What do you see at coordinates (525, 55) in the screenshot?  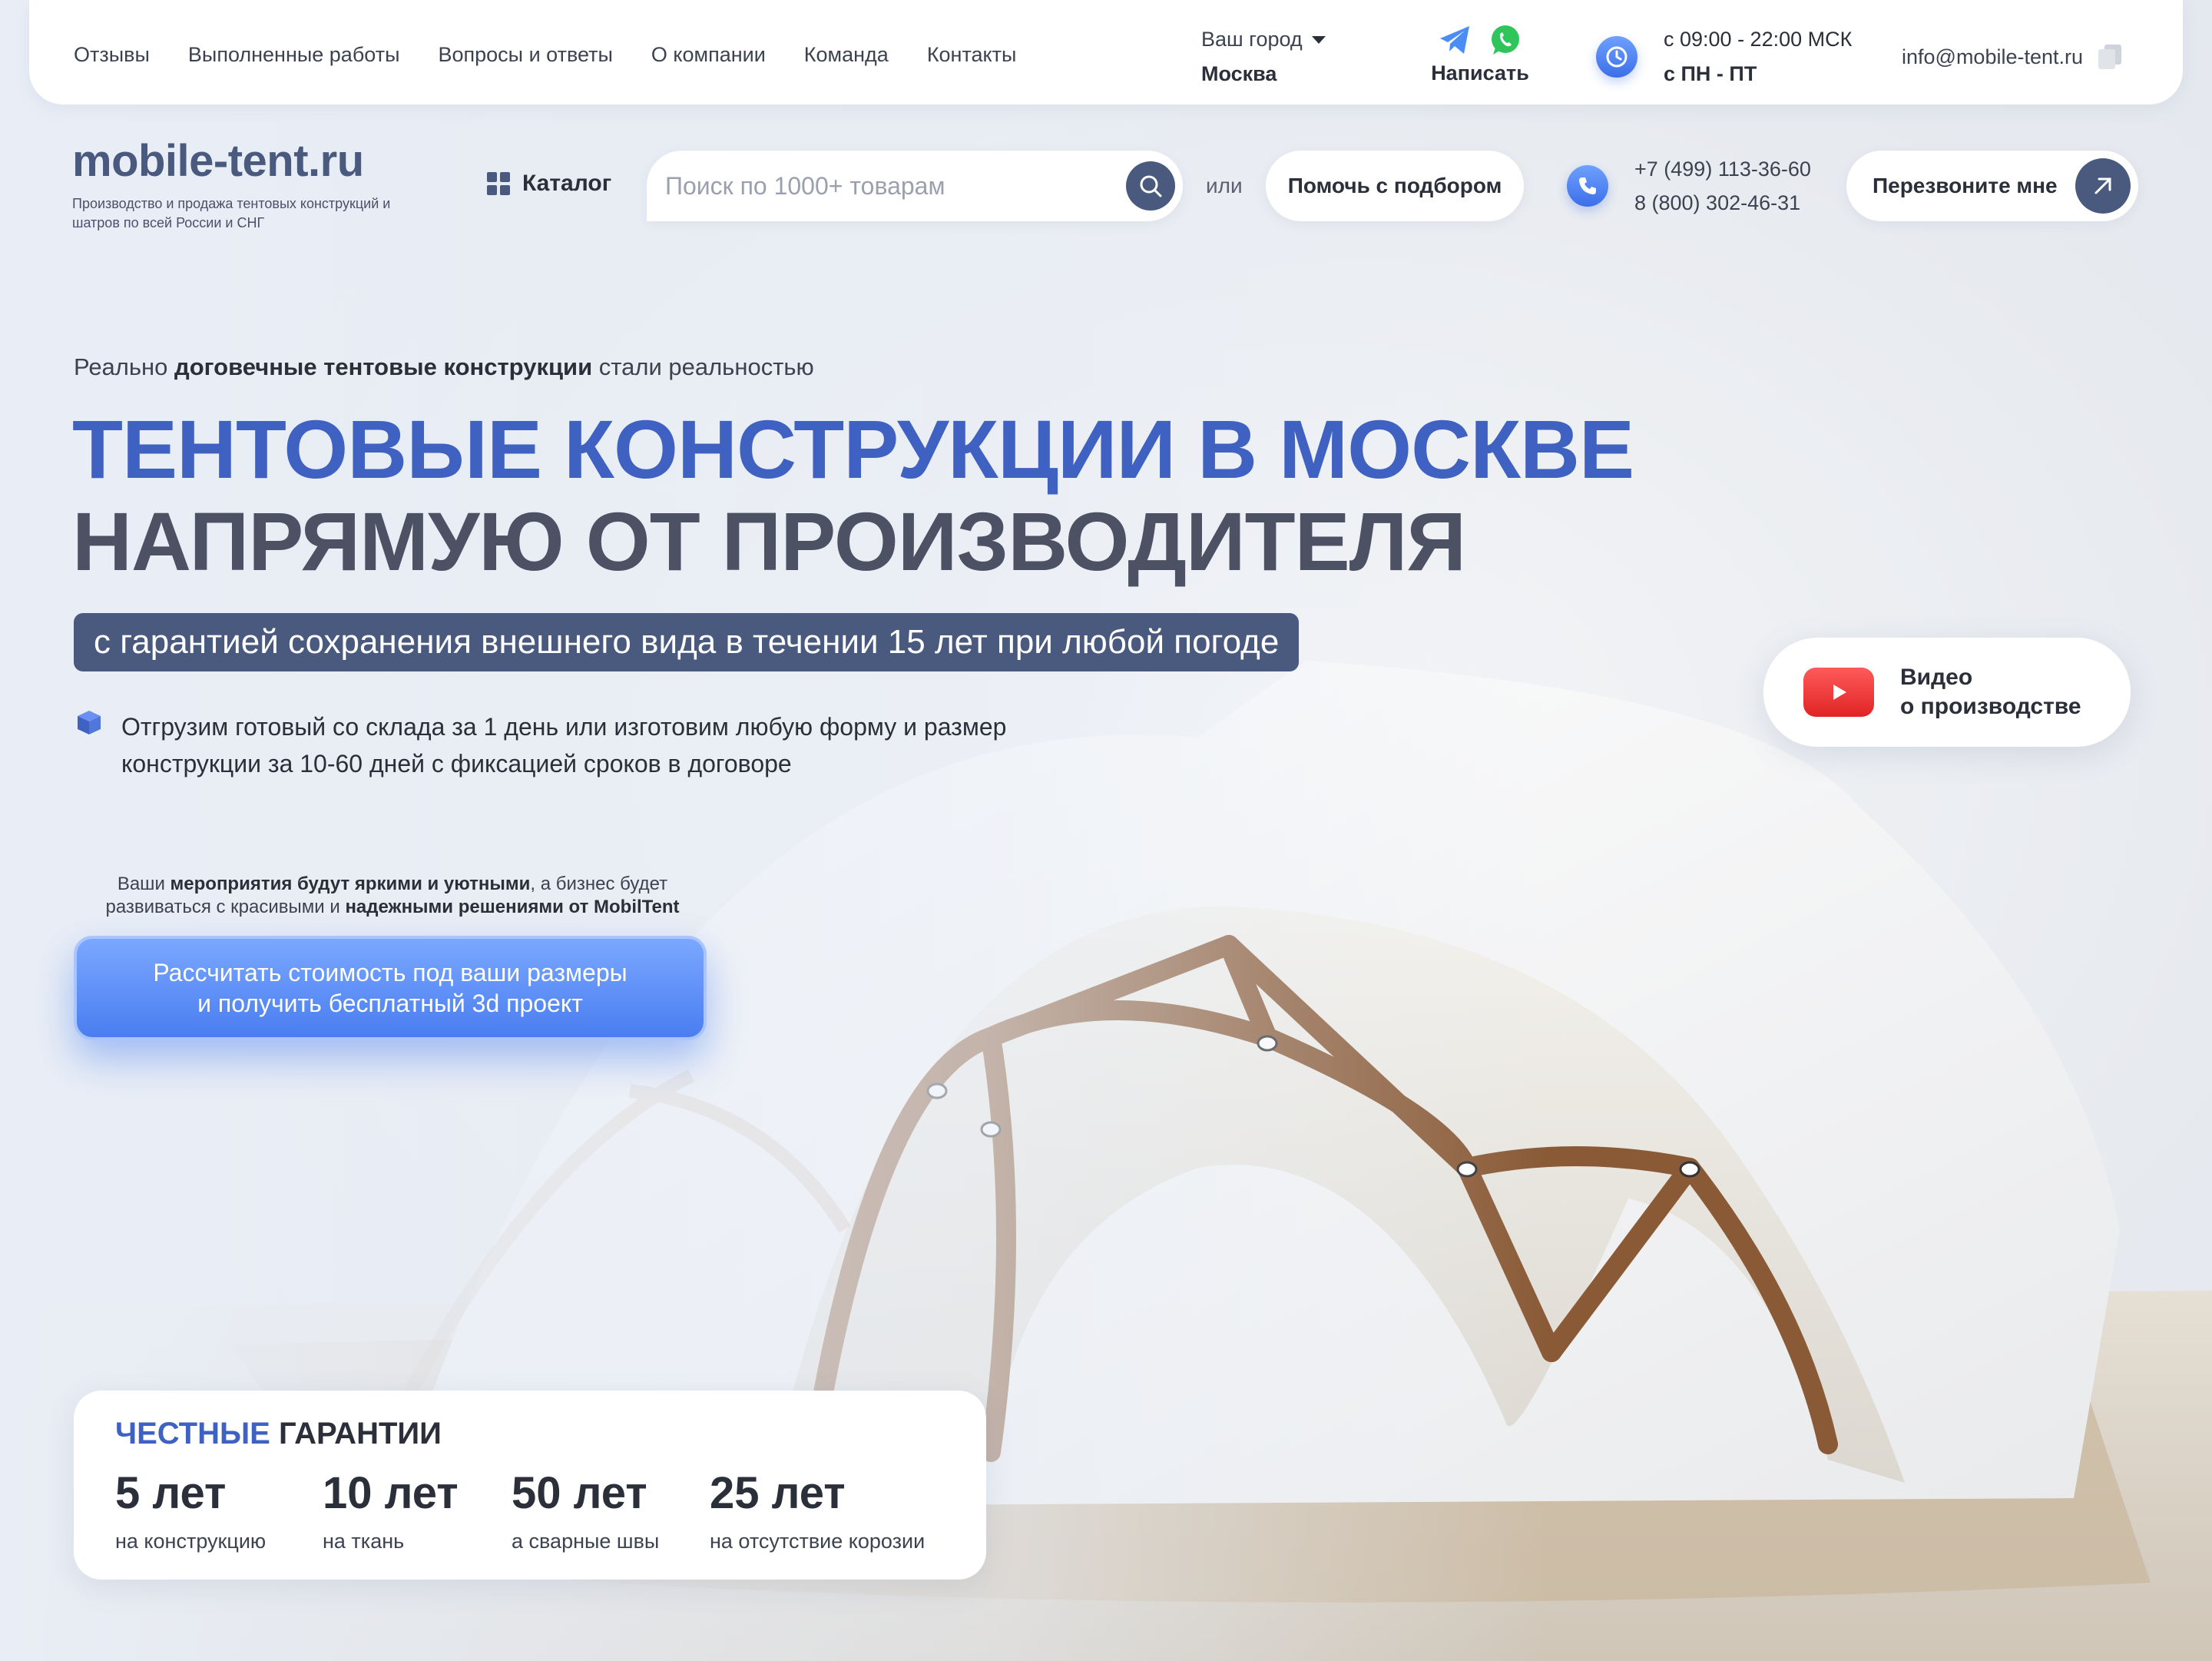 I see `nav-faq: Вопросы и ответы` at bounding box center [525, 55].